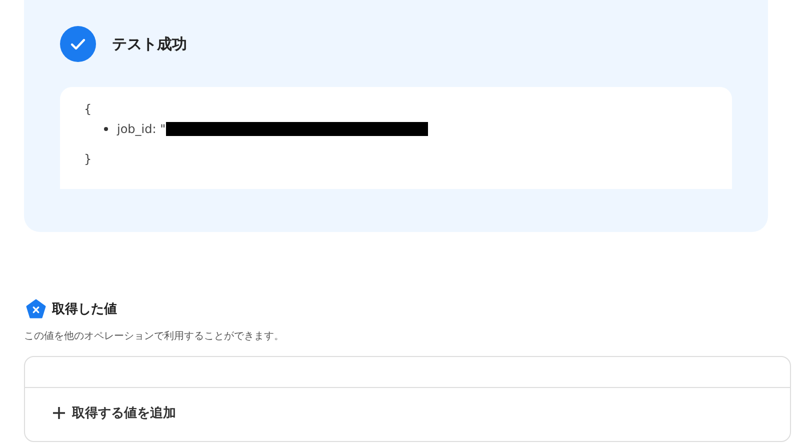  I want to click on section-title: 取得した値, so click(84, 309).